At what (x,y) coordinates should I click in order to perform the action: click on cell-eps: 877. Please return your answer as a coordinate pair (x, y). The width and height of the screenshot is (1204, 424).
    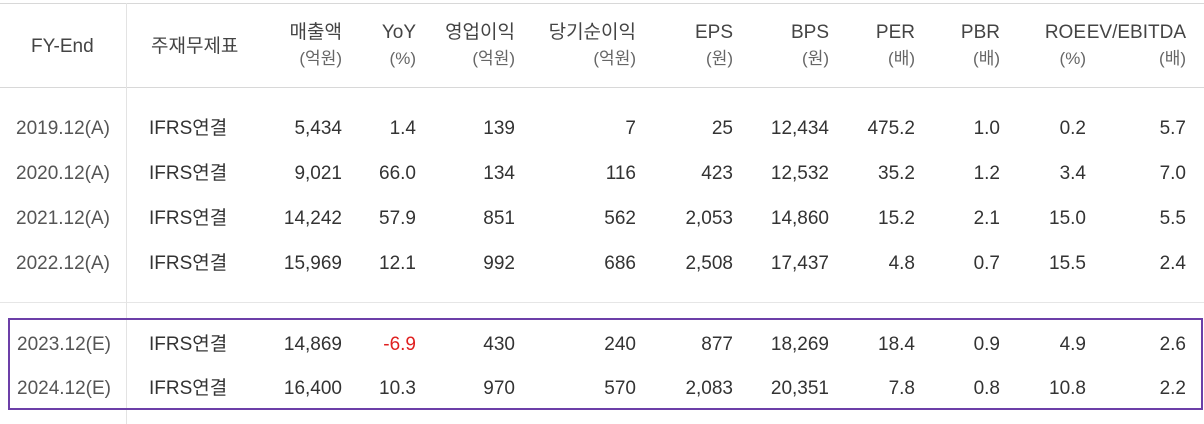
    Looking at the image, I should click on (717, 344).